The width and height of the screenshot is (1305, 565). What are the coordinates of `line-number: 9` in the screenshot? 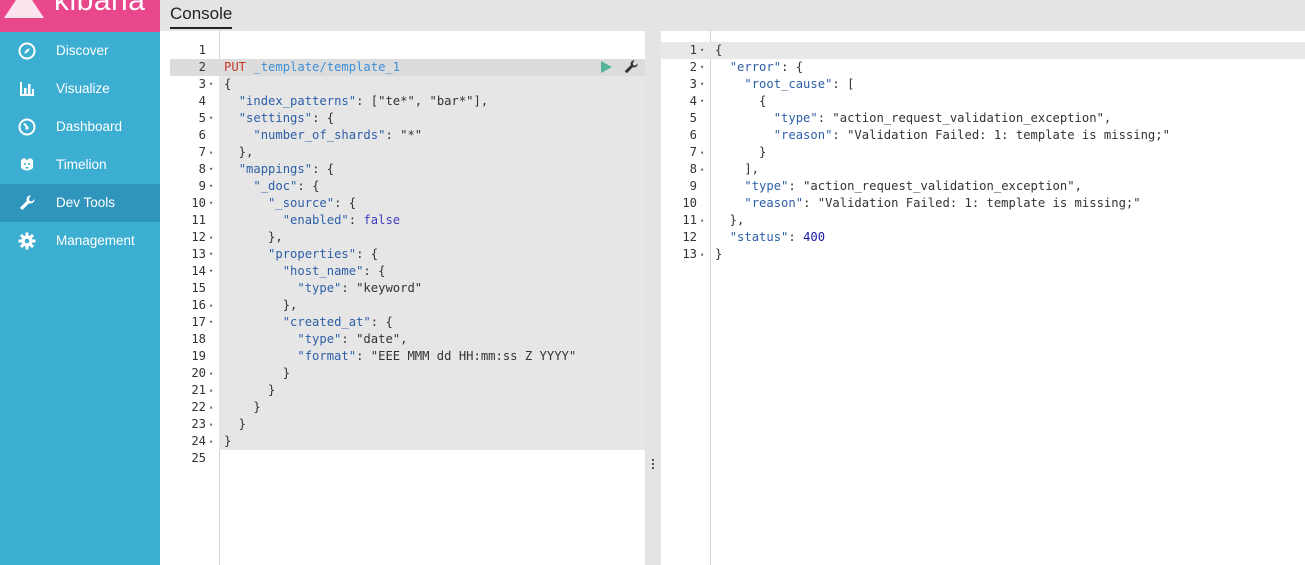 It's located at (202, 186).